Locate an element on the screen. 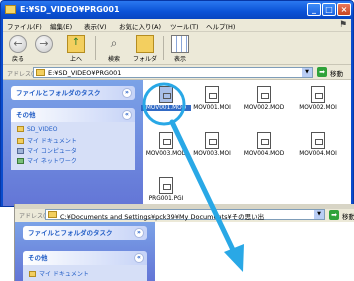 This screenshot has height=281, width=354. back-label: 戻る is located at coordinates (17, 59).